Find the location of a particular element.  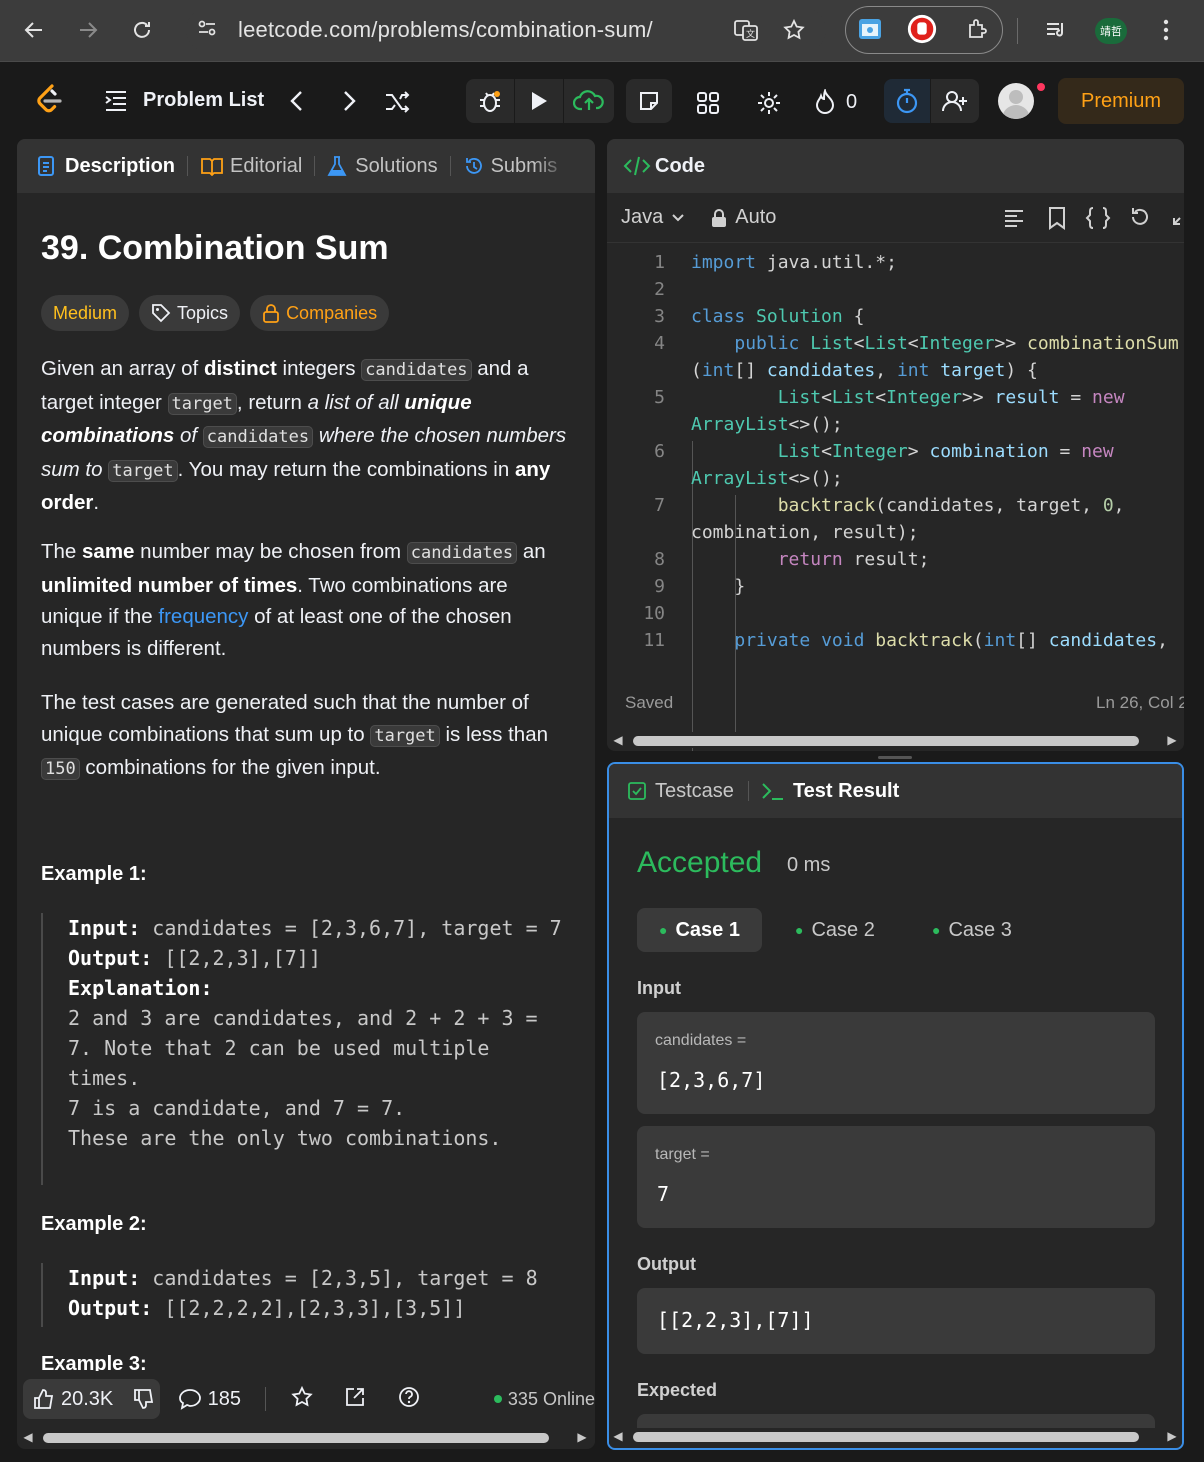

forward-icon is located at coordinates (88, 30).